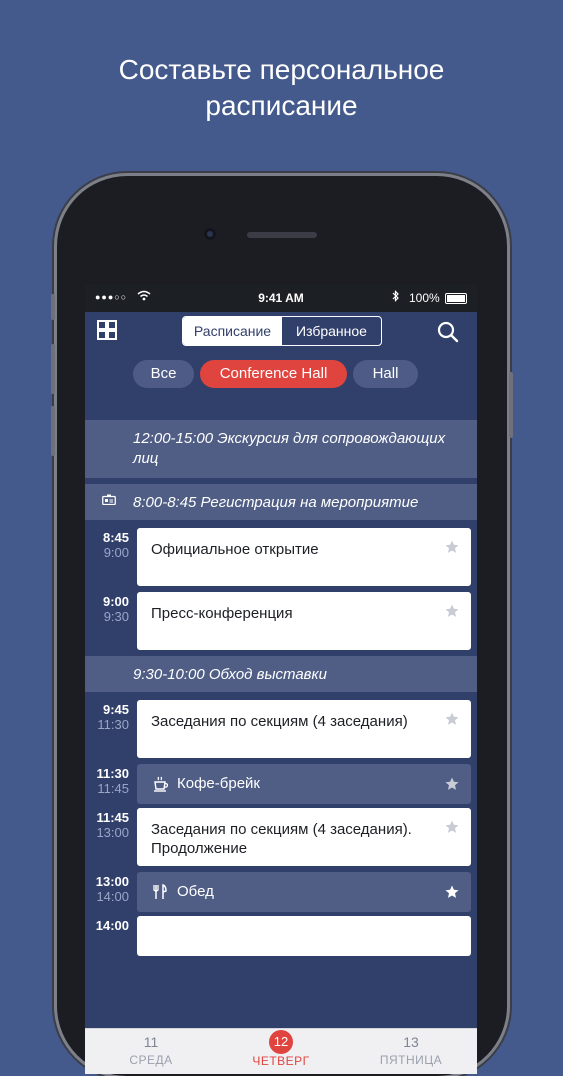 The width and height of the screenshot is (563, 1076). Describe the element at coordinates (112, 773) in the screenshot. I see `event-start-time: 11:30` at that location.